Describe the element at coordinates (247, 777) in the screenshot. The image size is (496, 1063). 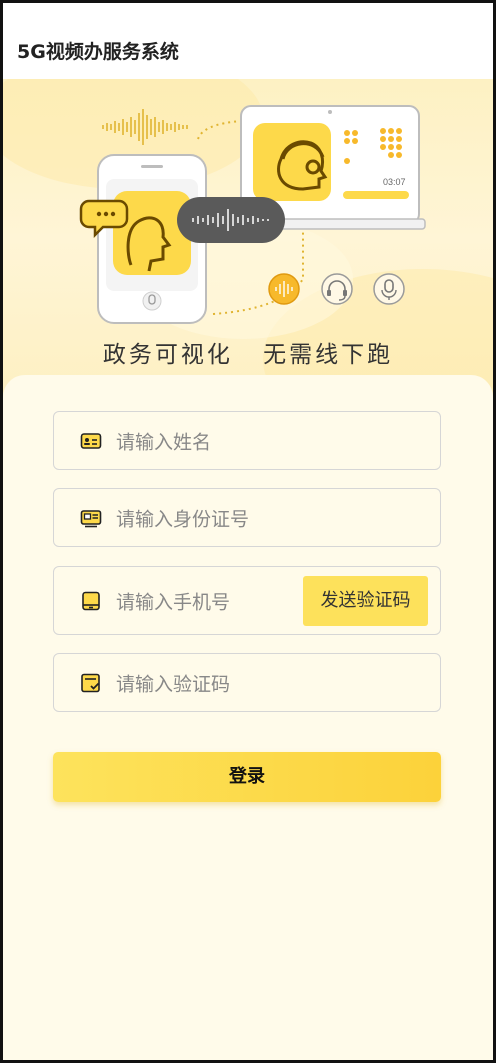
I see `login-button: 登录` at that location.